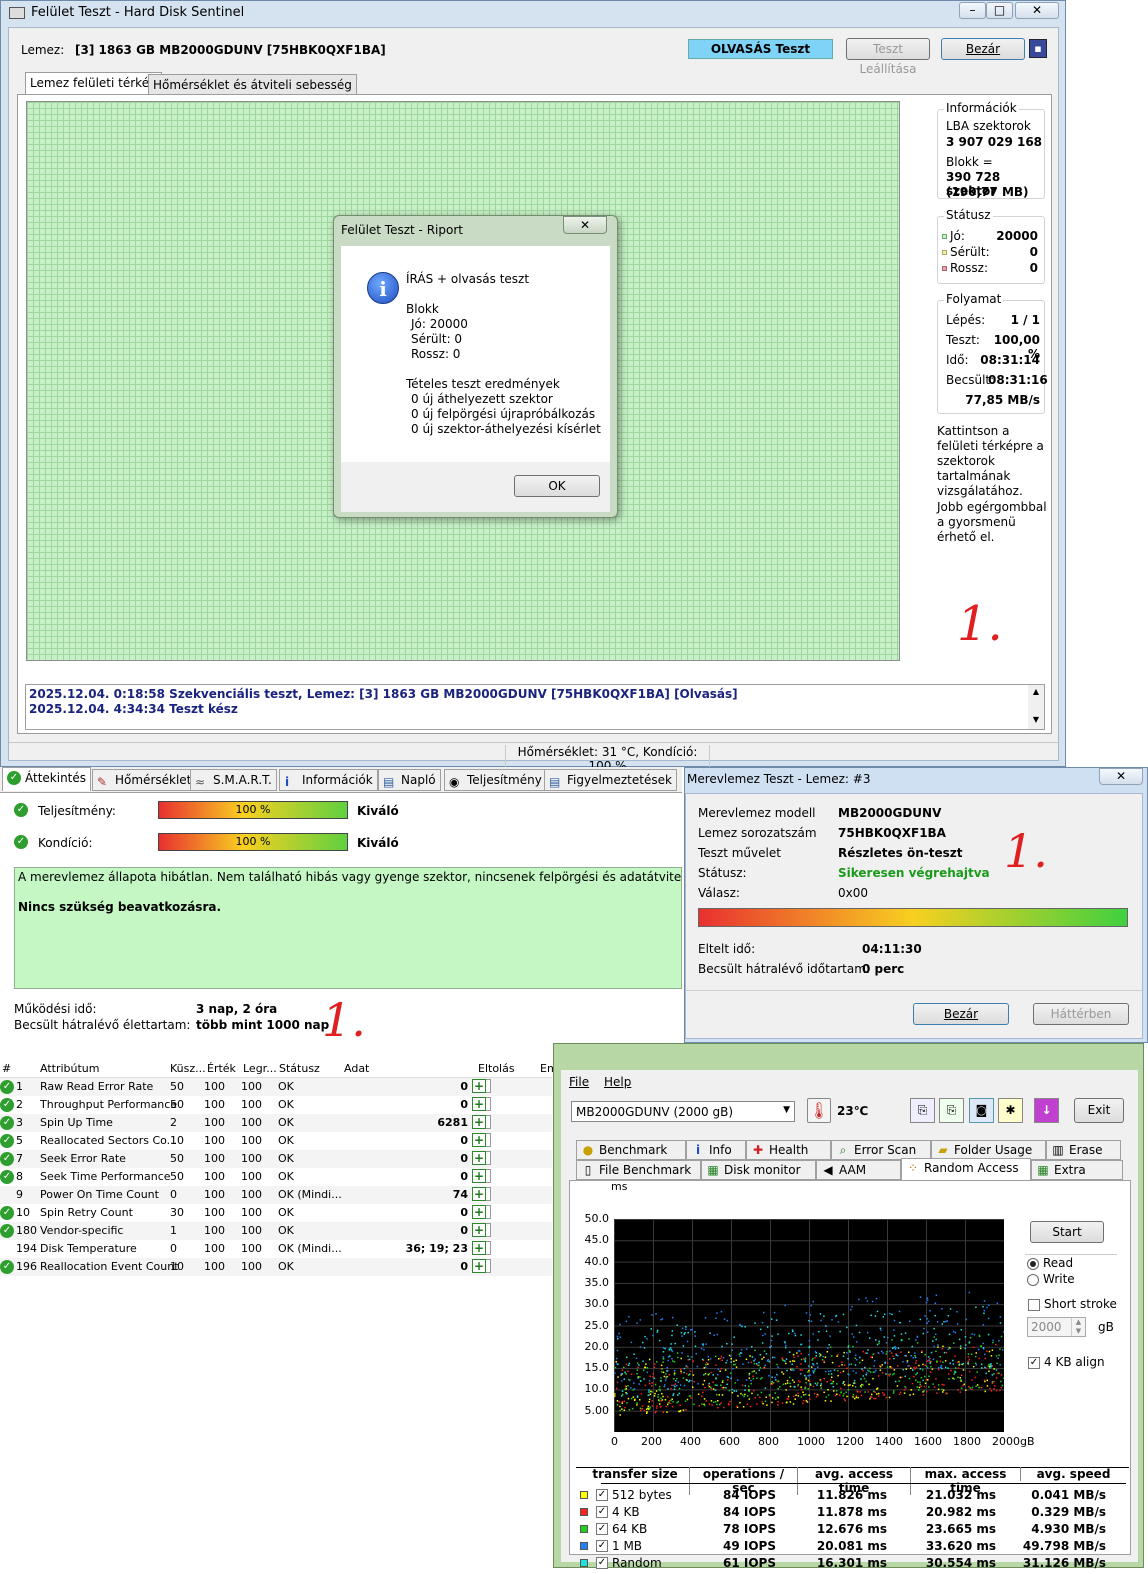 Image resolution: width=1148 pixels, height=1574 pixels. I want to click on tab-folder-usage: ▰ Folder Usage, so click(988, 1150).